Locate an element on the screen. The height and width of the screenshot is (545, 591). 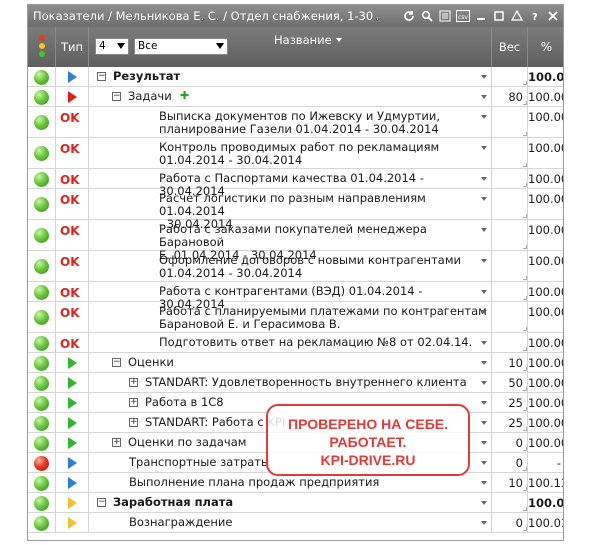
header-name-label: Название is located at coordinates (303, 40).